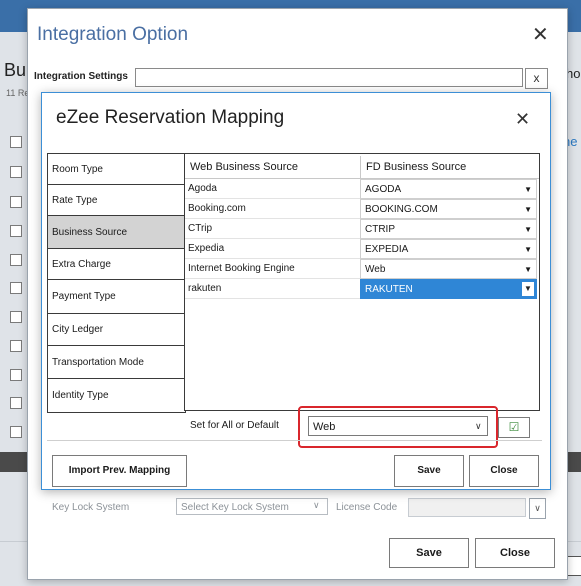  I want to click on fd-source-select: AGODA ▼, so click(448, 189).